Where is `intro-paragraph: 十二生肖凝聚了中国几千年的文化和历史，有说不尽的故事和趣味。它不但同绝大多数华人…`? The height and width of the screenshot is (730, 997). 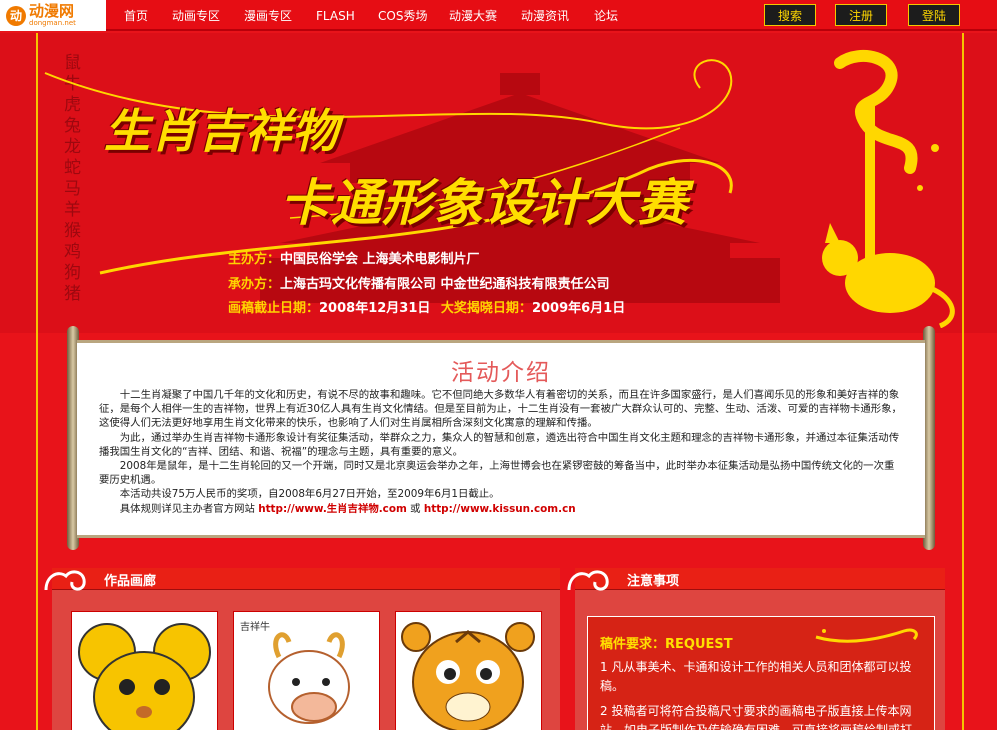
intro-paragraph: 十二生肖凝聚了中国几千年的文化和历史，有说不尽的故事和趣味。它不但同绝大多数华人… is located at coordinates (500, 409).